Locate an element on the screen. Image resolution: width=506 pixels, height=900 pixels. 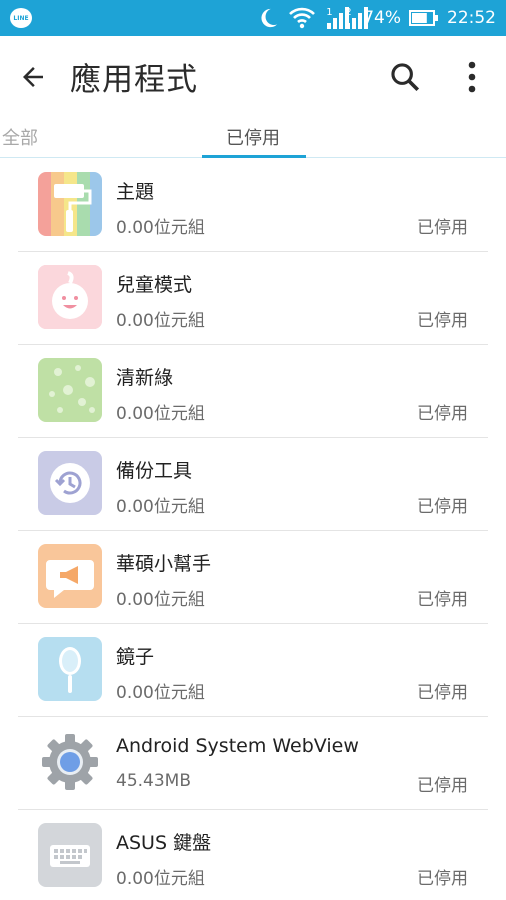
mirror-icon is located at coordinates (70, 669).